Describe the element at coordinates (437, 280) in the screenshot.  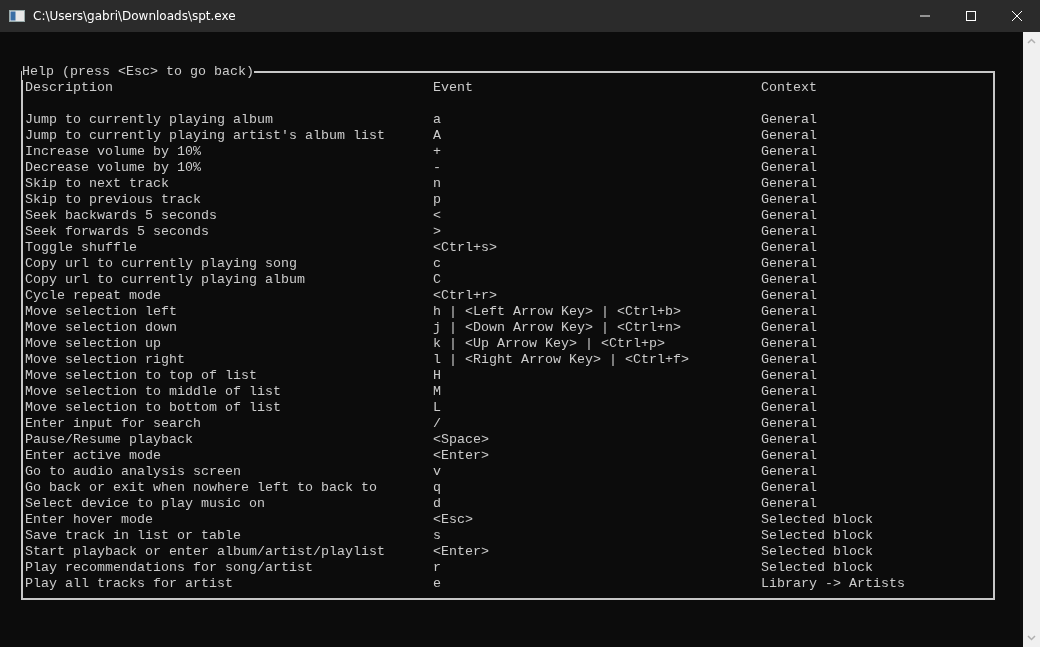
I see `event-cell-text: C` at that location.